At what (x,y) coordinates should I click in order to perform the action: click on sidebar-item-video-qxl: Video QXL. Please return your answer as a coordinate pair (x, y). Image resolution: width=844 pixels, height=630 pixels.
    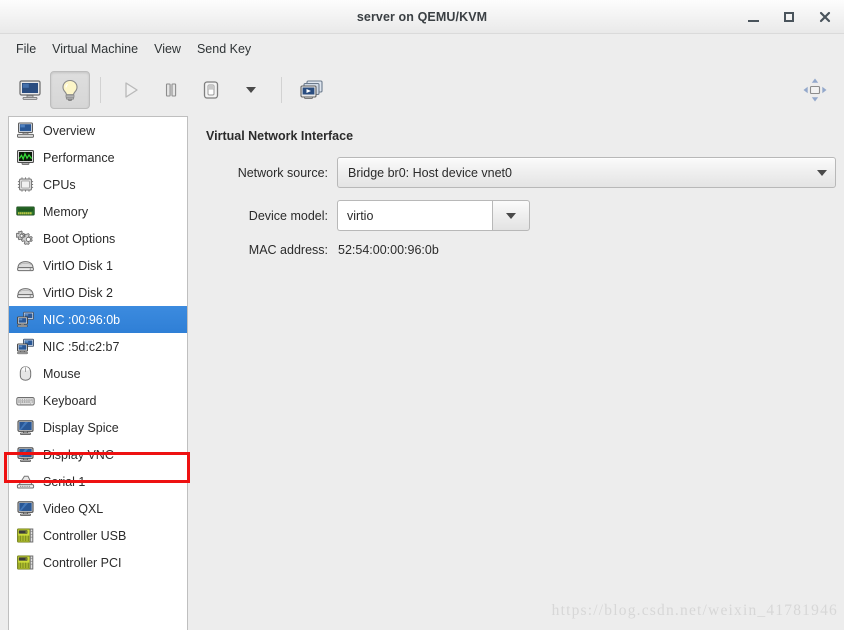
    Looking at the image, I should click on (98, 508).